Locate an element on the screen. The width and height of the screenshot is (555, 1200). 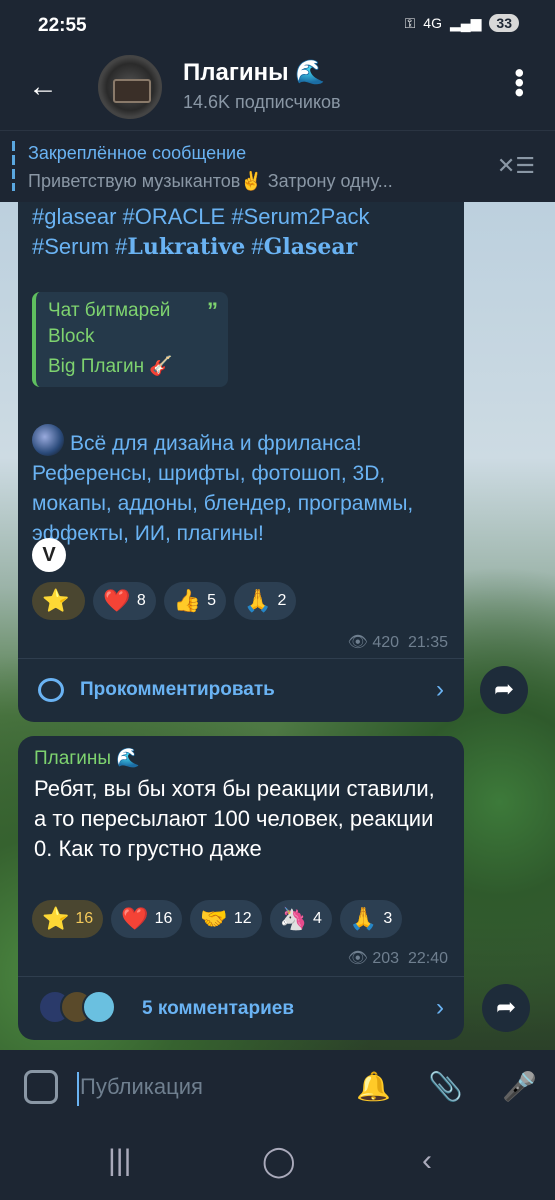
pinned-indicator is located at coordinates (13, 166).